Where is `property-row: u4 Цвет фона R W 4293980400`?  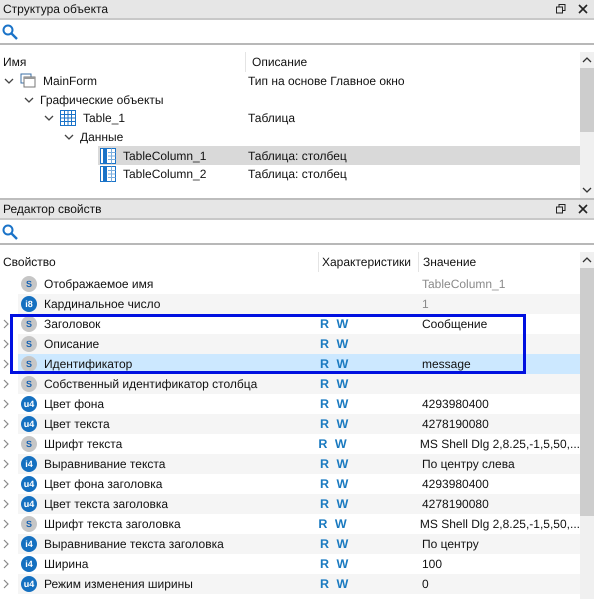
property-row: u4 Цвет фона R W 4293980400 is located at coordinates (290, 404).